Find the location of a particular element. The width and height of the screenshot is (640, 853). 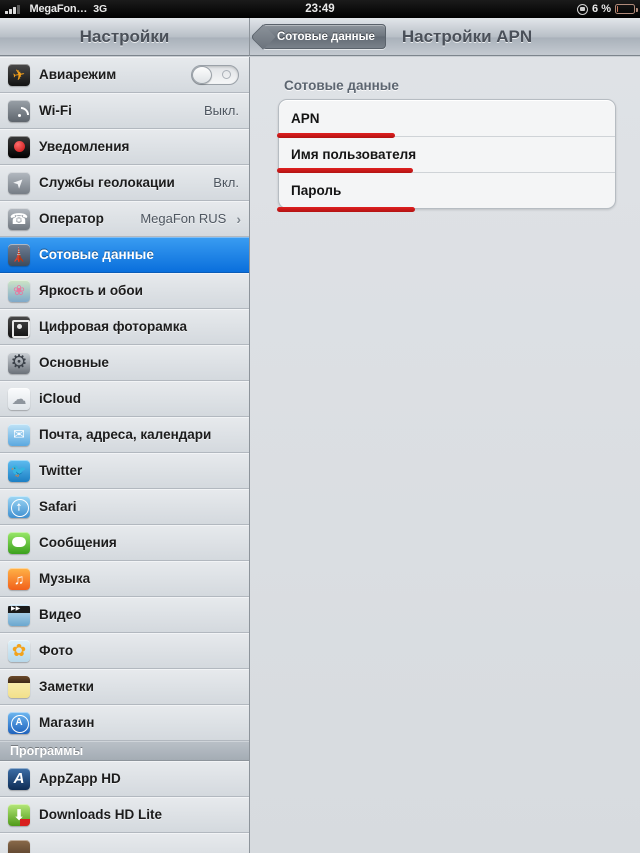

apn-fields-card: APN Имя пользователя Пароль is located at coordinates (447, 154).